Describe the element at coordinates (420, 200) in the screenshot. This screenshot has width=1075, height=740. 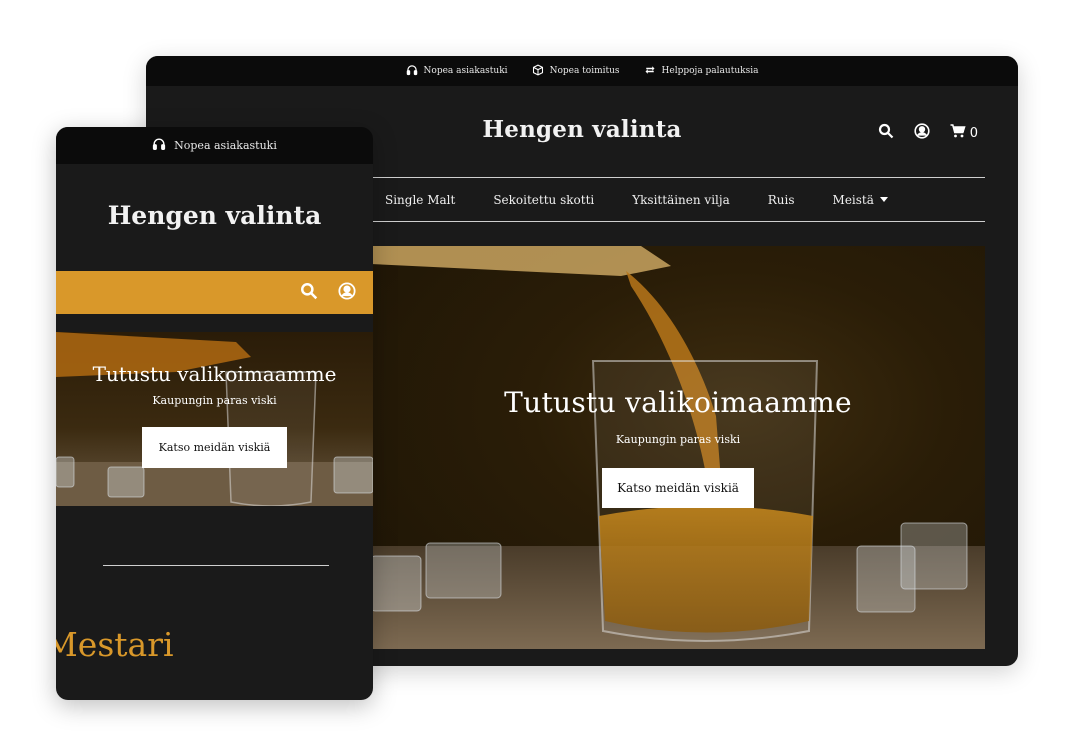
I see `nav-item-single-malt: Single Malt` at that location.